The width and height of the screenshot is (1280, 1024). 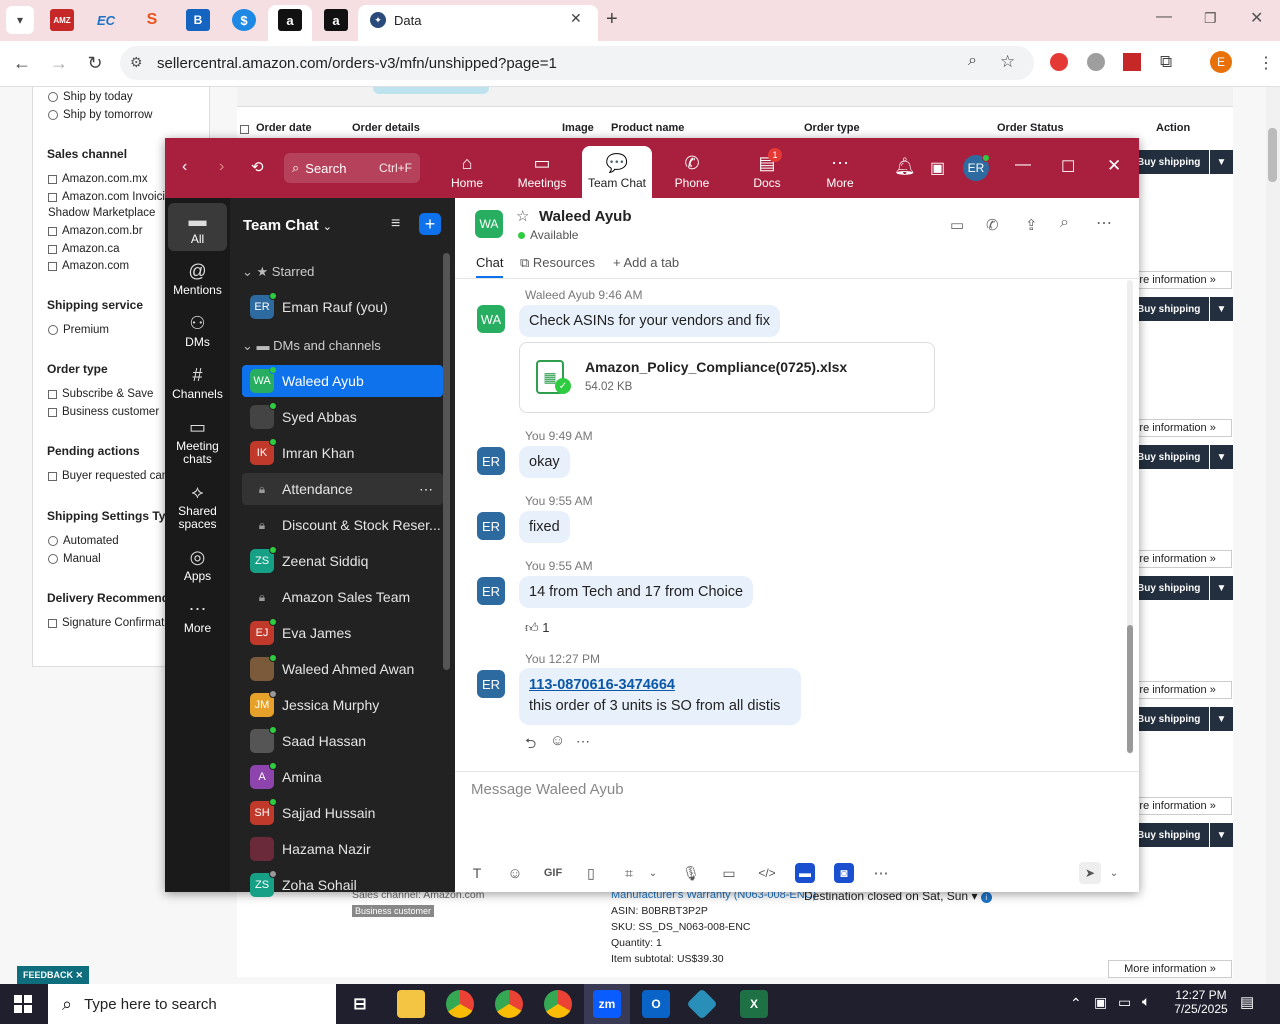 What do you see at coordinates (729, 873) in the screenshot?
I see `video-message-icon: ▭` at bounding box center [729, 873].